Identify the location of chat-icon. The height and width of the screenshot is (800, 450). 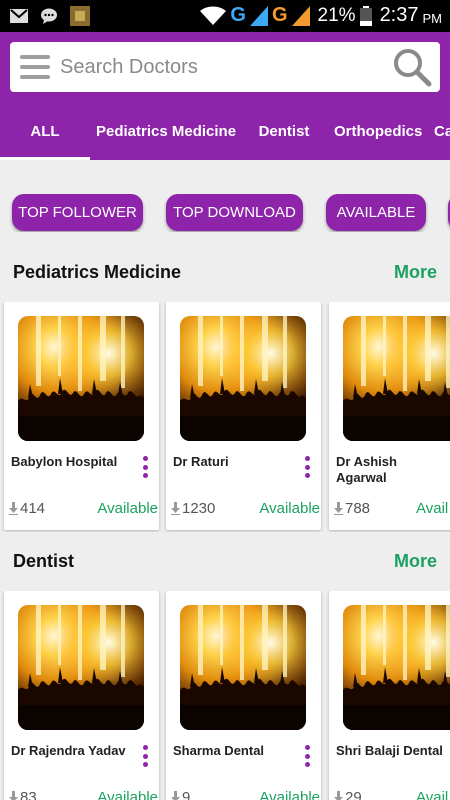
(49, 16).